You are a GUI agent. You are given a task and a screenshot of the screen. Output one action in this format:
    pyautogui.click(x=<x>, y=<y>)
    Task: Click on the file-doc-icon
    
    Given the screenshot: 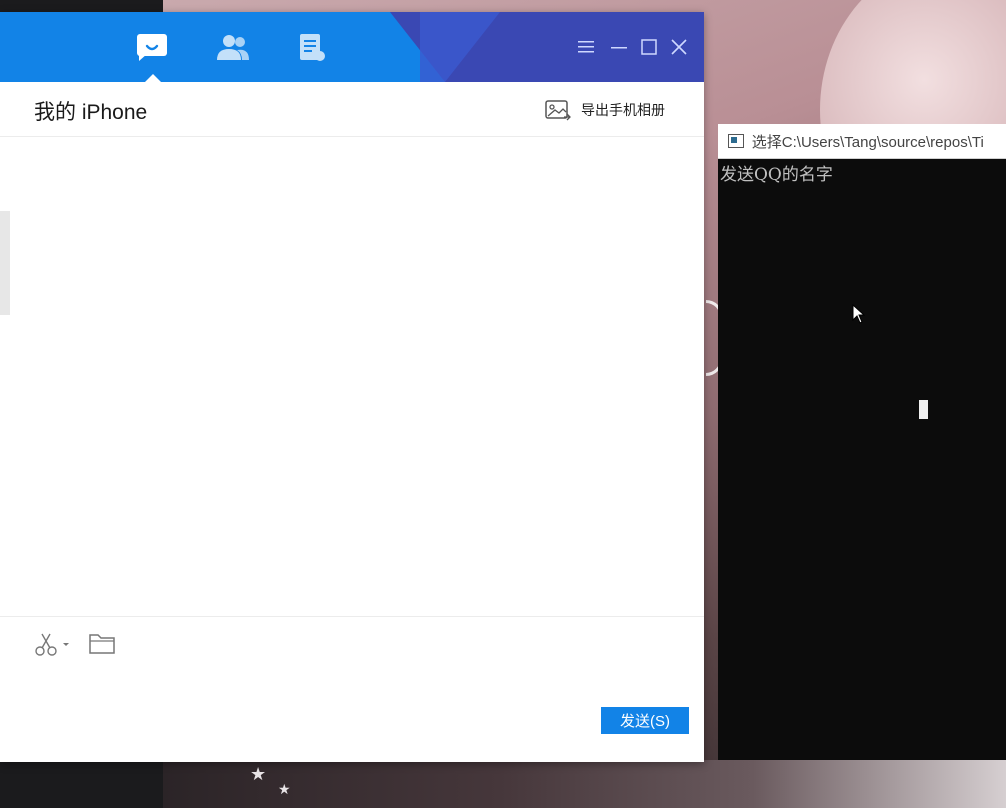 What is the action you would take?
    pyautogui.click(x=312, y=47)
    